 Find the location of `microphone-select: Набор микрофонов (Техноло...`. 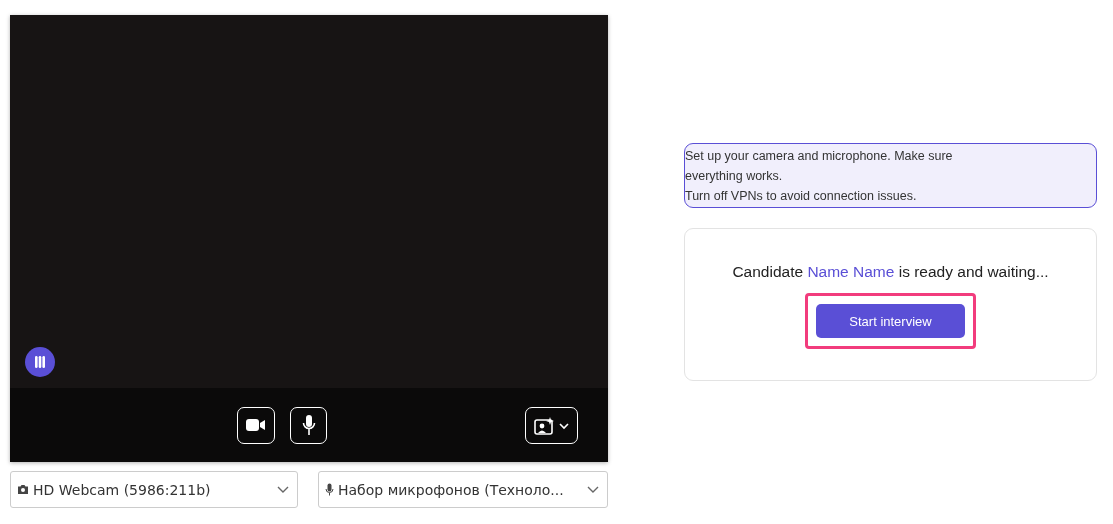

microphone-select: Набор микрофонов (Техноло... is located at coordinates (463, 489).